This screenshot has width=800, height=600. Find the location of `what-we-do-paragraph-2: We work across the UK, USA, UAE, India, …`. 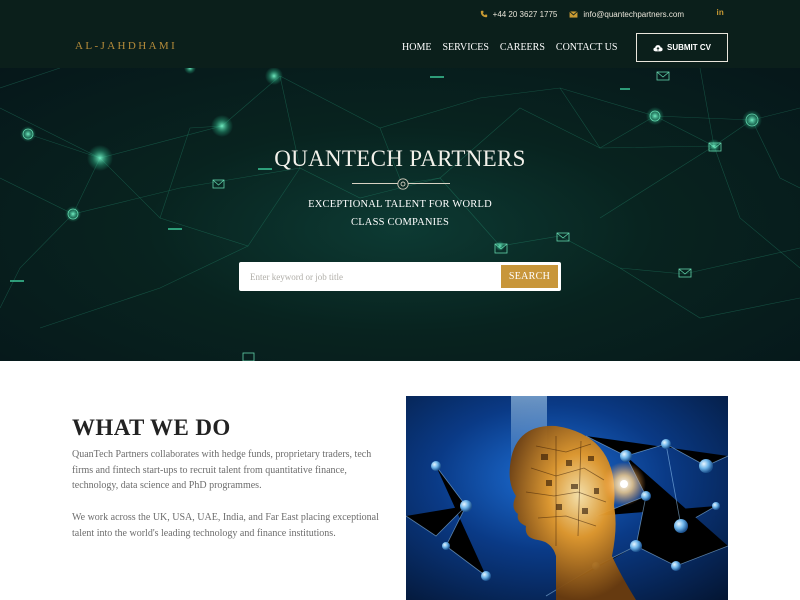

what-we-do-paragraph-2: We work across the UK, USA, UAE, India, … is located at coordinates (225, 525).